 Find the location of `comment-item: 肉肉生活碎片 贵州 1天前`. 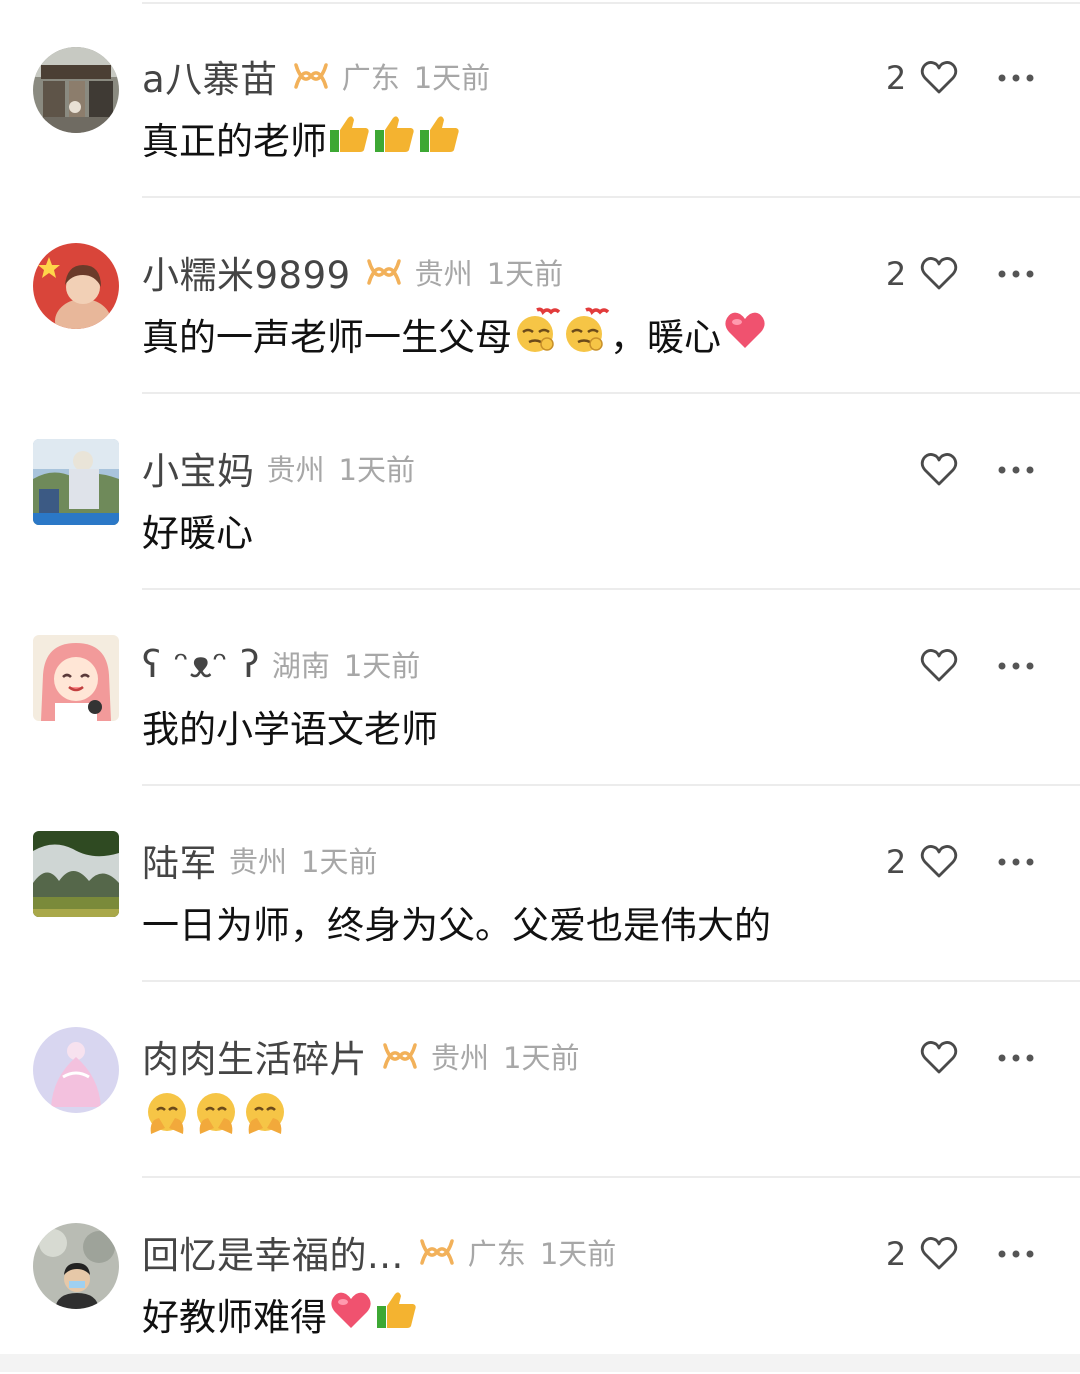

comment-item: 肉肉生活碎片 贵州 1天前 is located at coordinates (540, 1080).